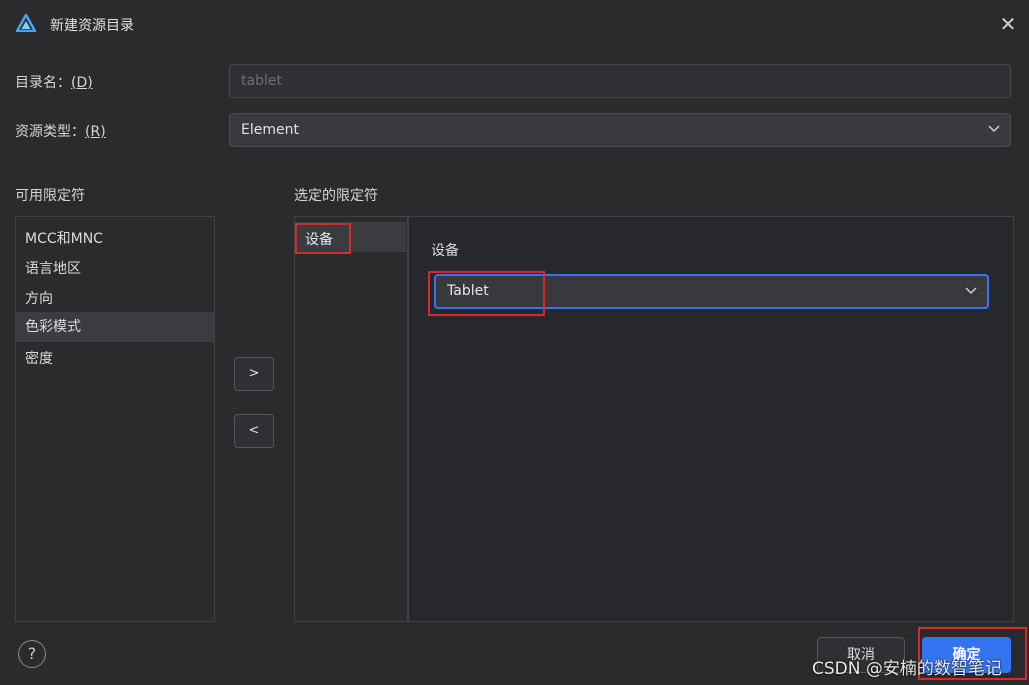  What do you see at coordinates (445, 251) in the screenshot?
I see `device-label: 设备` at bounding box center [445, 251].